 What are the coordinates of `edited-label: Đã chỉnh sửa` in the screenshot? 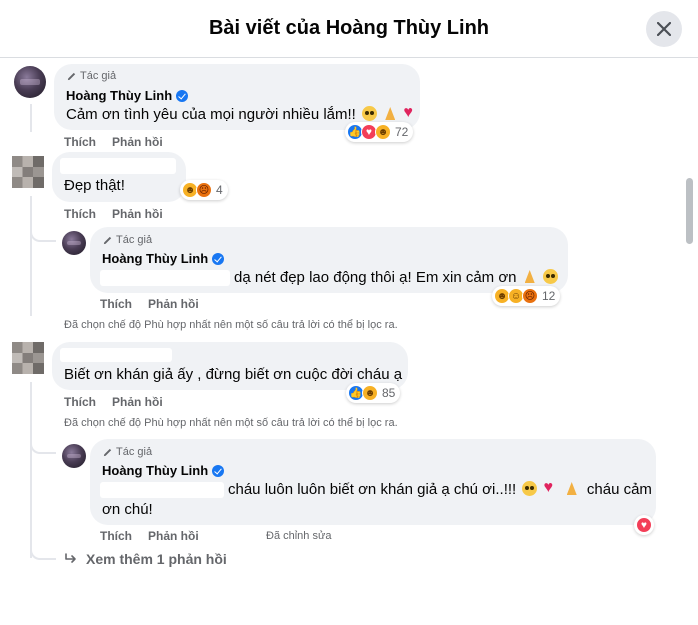 It's located at (299, 536).